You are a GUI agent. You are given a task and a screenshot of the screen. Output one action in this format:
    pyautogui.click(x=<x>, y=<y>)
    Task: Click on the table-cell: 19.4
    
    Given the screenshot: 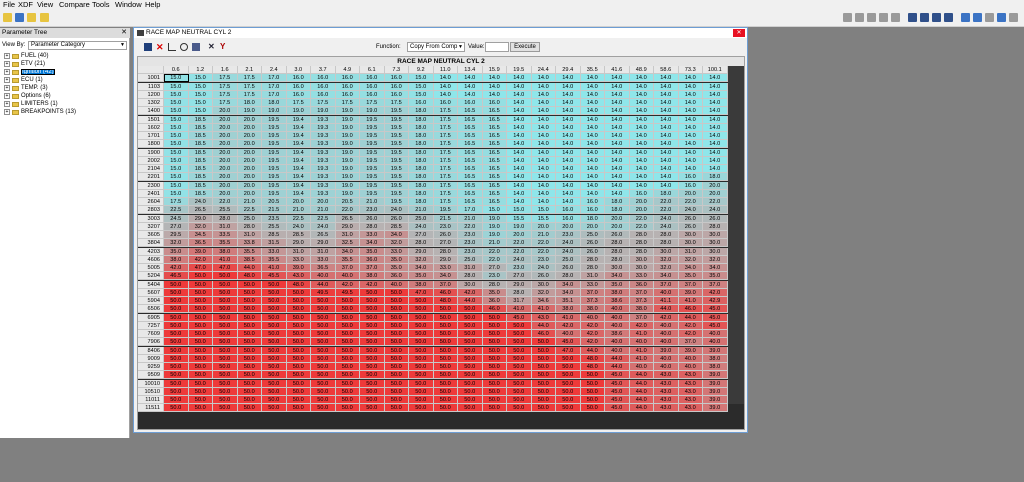 What is the action you would take?
    pyautogui.click(x=298, y=169)
    